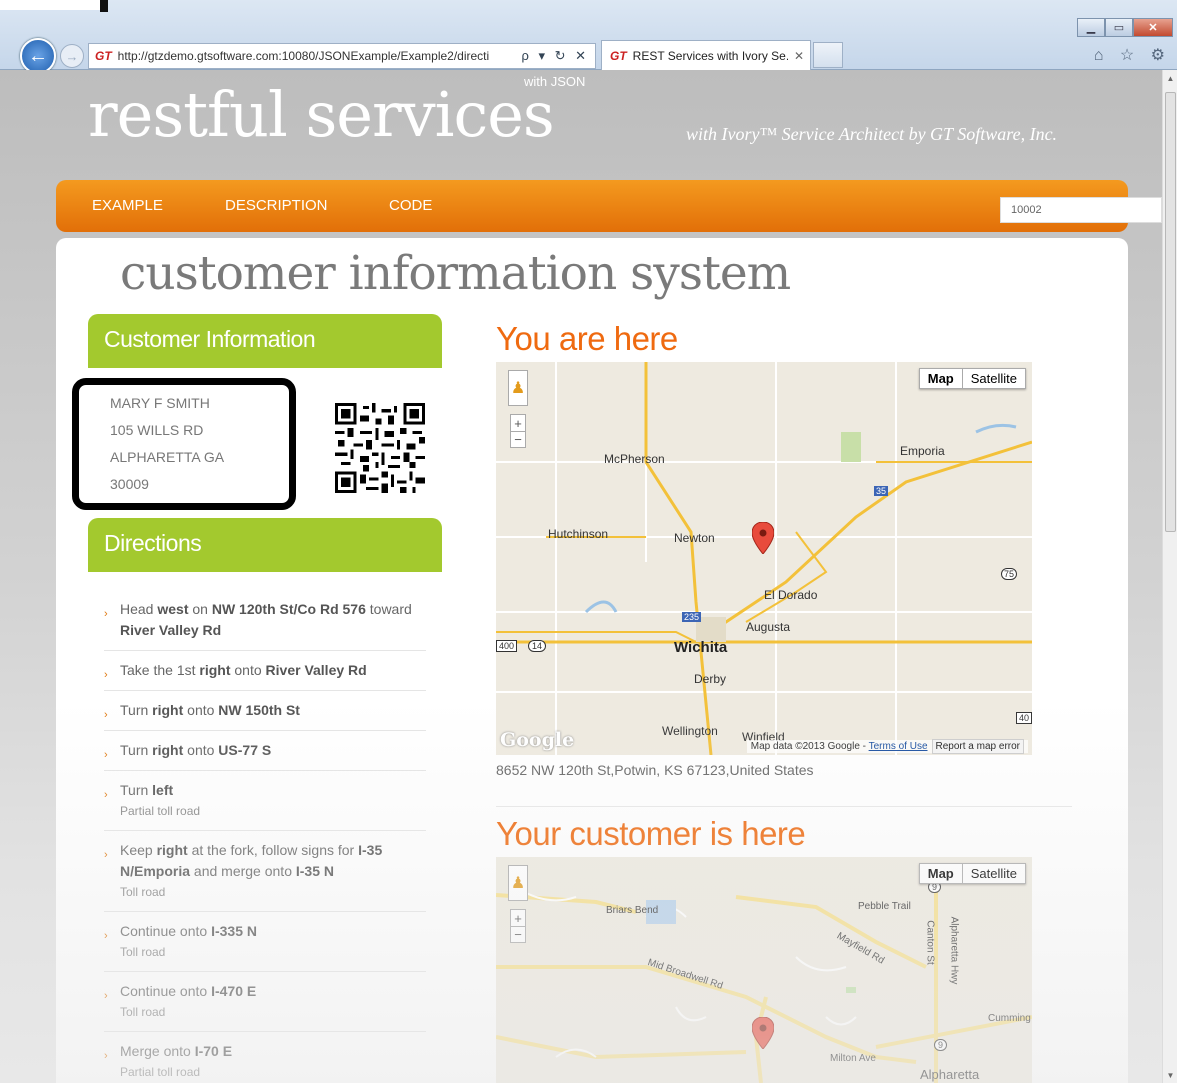 The width and height of the screenshot is (1177, 1083). I want to click on minimize-icon: ▁, so click(1091, 27).